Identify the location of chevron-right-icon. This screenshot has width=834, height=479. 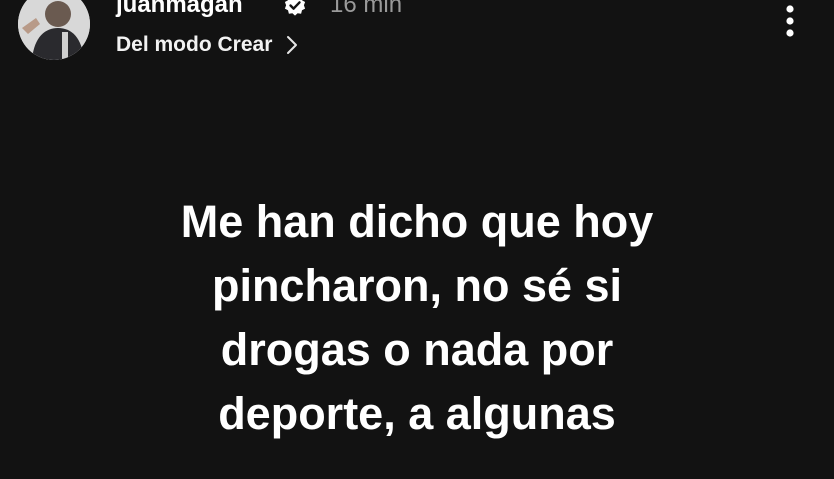
(292, 45).